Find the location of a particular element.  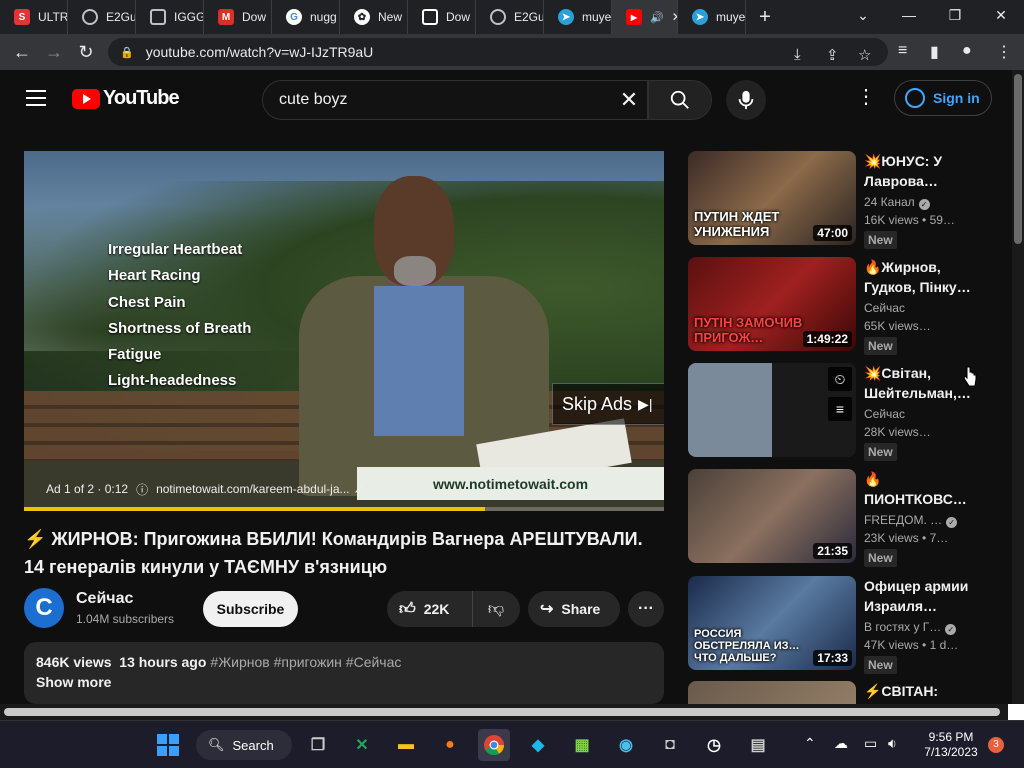

sheets-icon: ▦ is located at coordinates (582, 745).